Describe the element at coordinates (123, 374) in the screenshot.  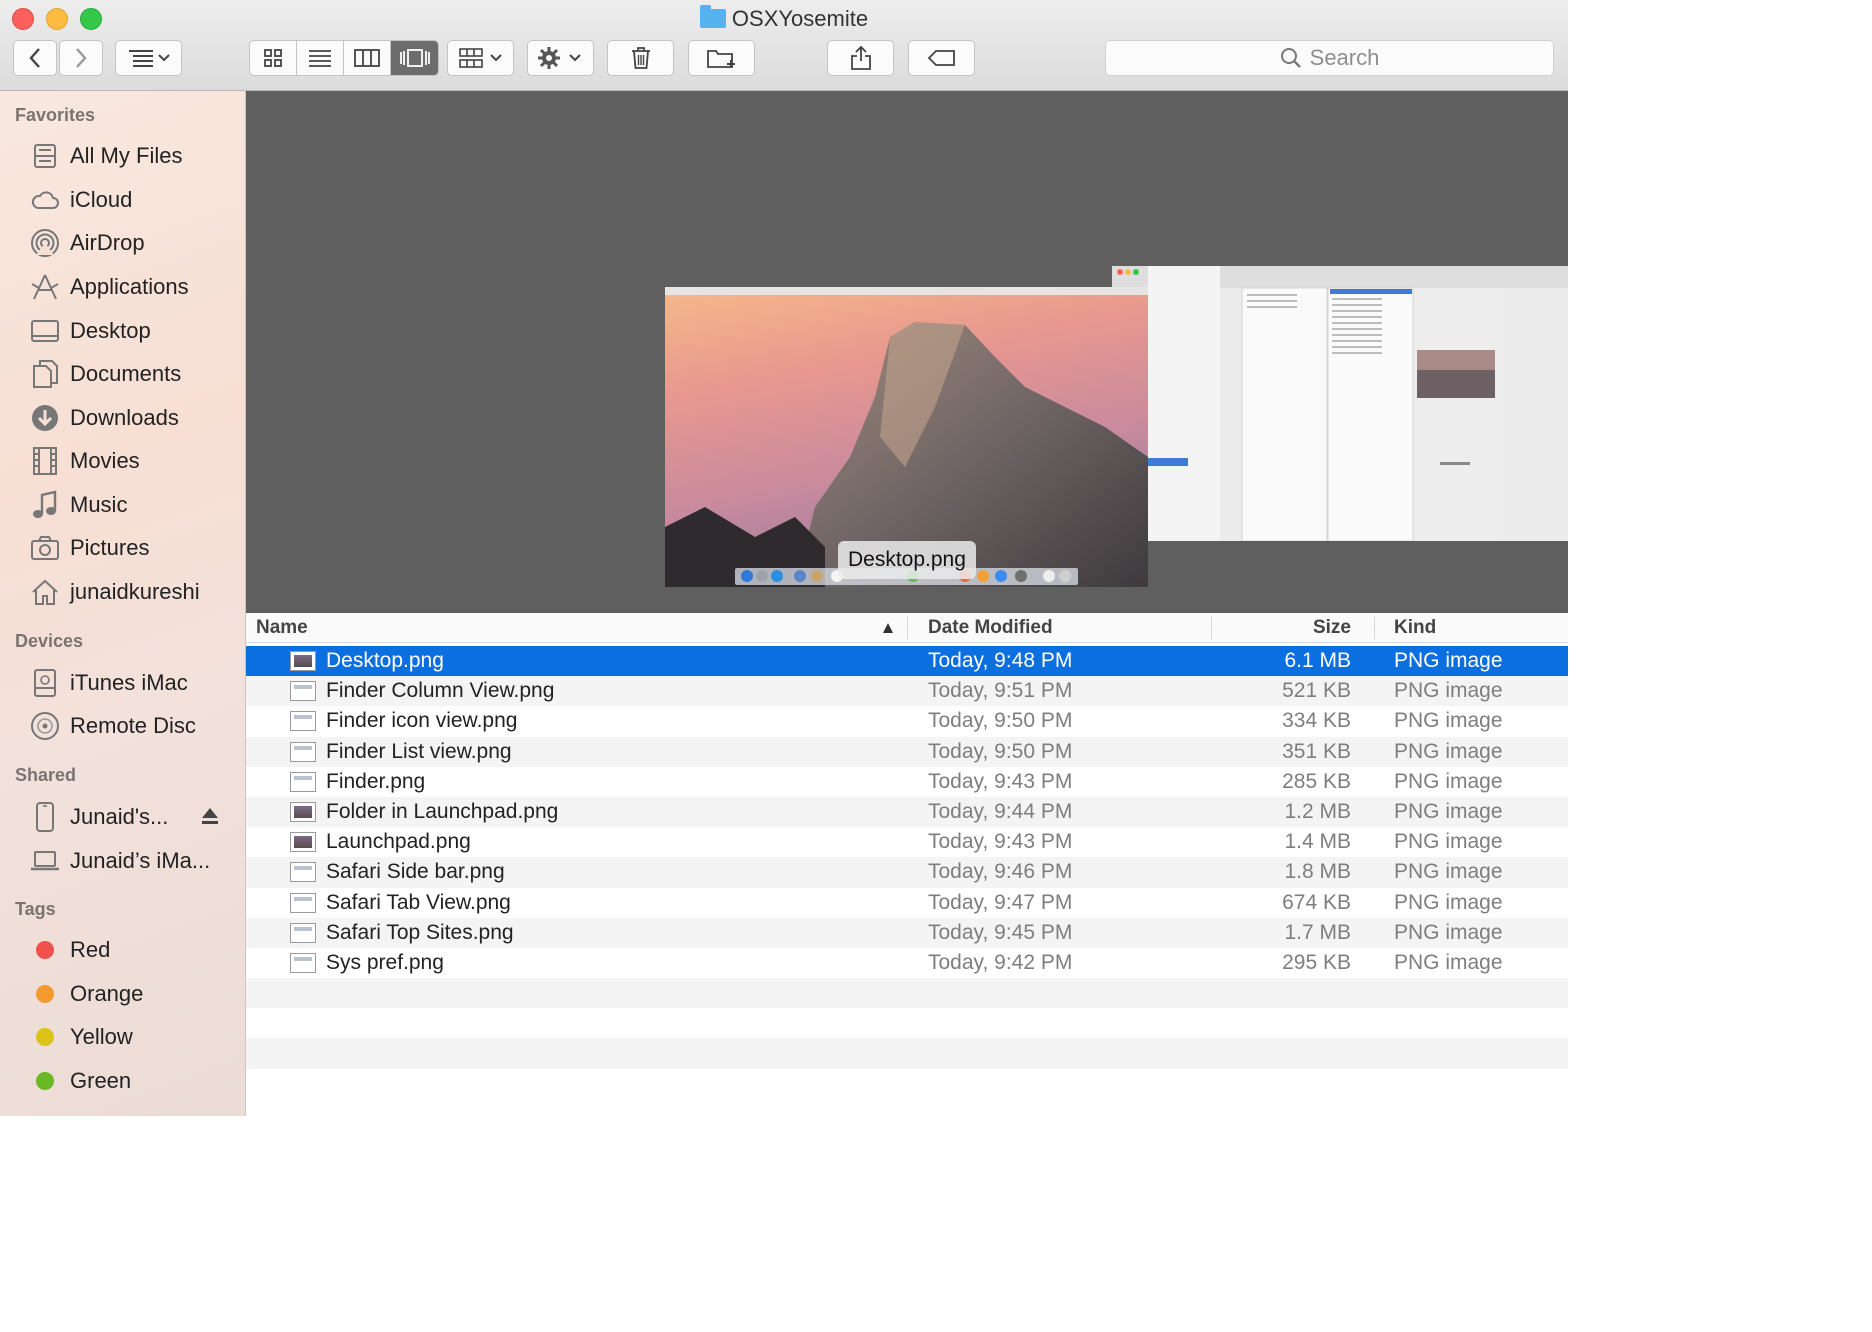
I see `sidebar-item-documents: Documents` at that location.